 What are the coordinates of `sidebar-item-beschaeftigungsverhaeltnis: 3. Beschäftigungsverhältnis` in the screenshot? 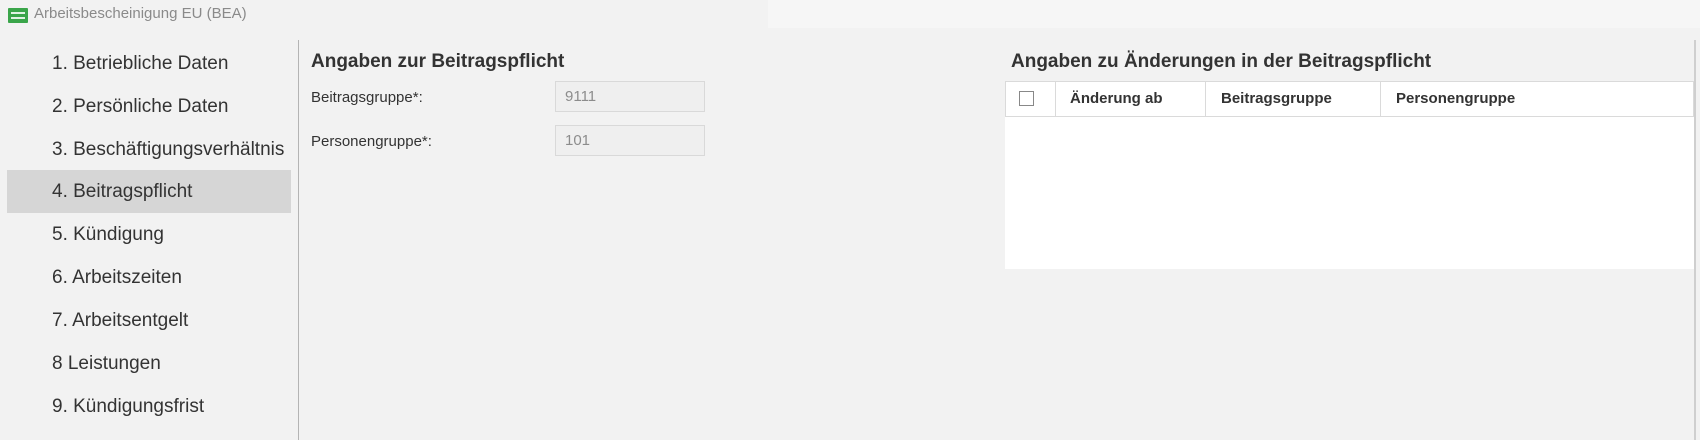 It's located at (149, 149).